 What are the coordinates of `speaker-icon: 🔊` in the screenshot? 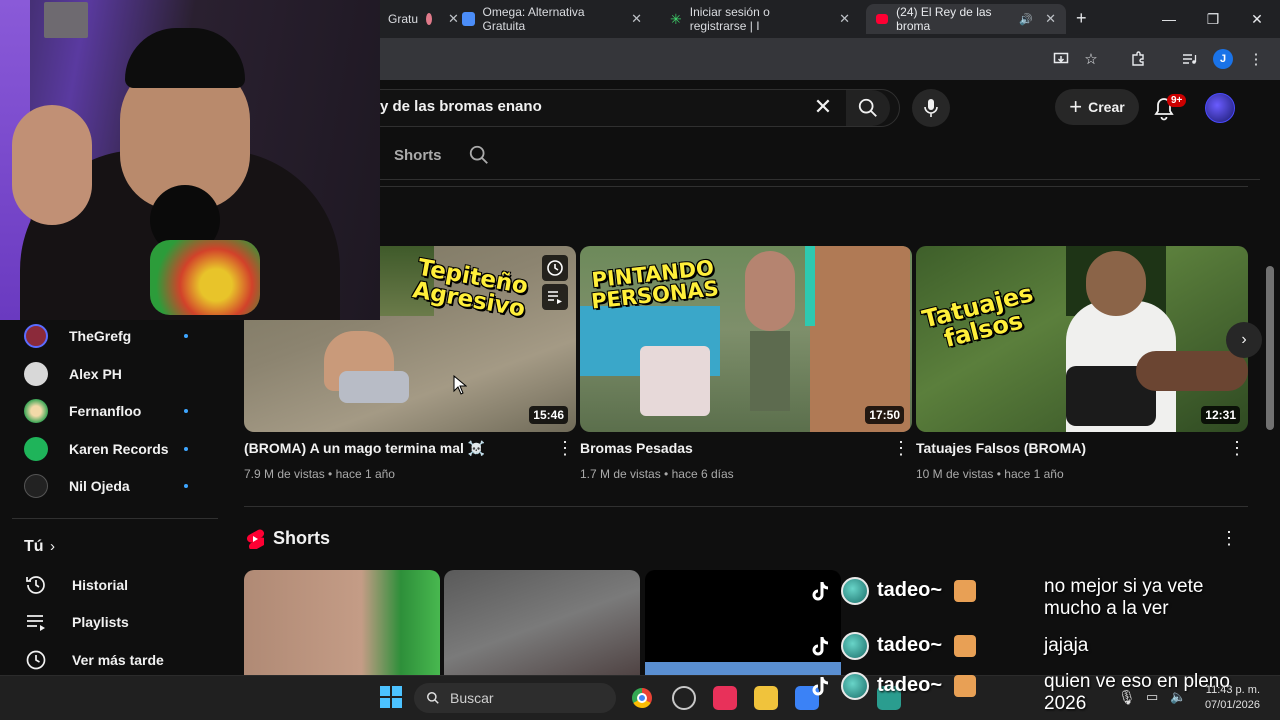 It's located at (1026, 19).